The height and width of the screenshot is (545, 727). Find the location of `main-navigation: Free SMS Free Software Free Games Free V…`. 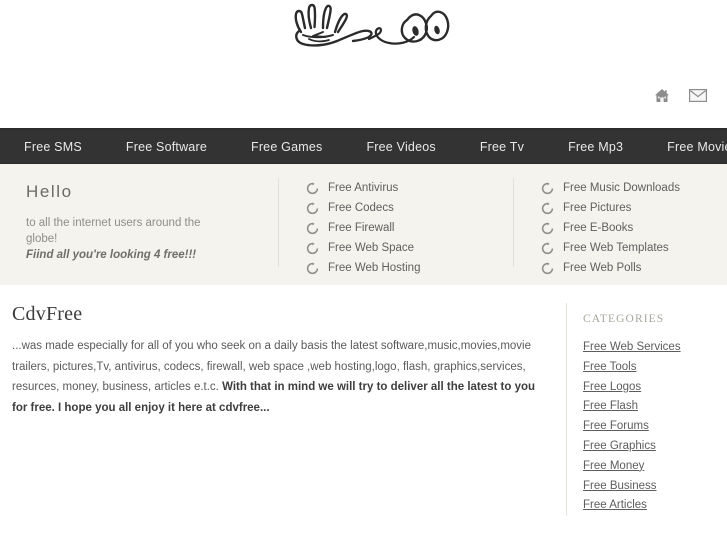

main-navigation: Free SMS Free Software Free Games Free V… is located at coordinates (363, 146).